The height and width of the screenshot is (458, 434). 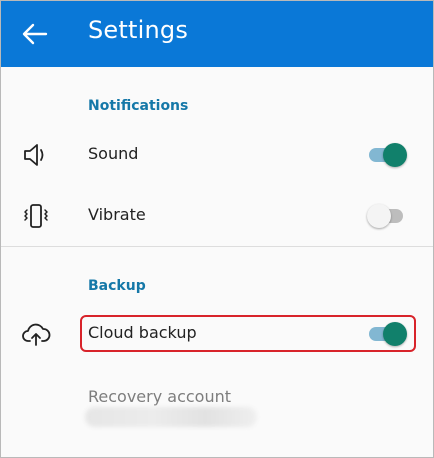 I want to click on vibrate-toggle, so click(x=389, y=216).